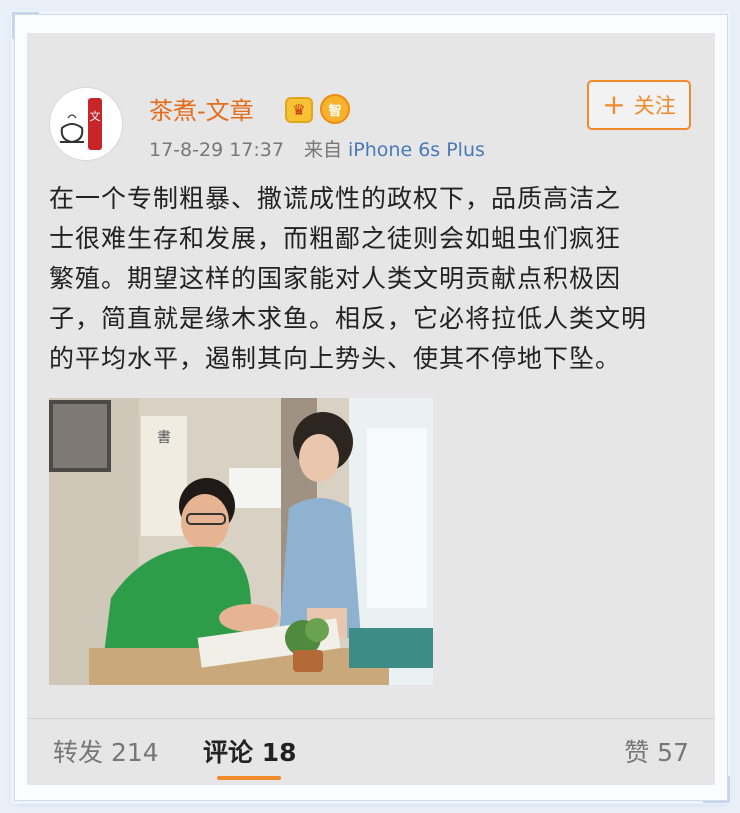 This screenshot has height=813, width=740. I want to click on repost-button: 转发 214, so click(106, 751).